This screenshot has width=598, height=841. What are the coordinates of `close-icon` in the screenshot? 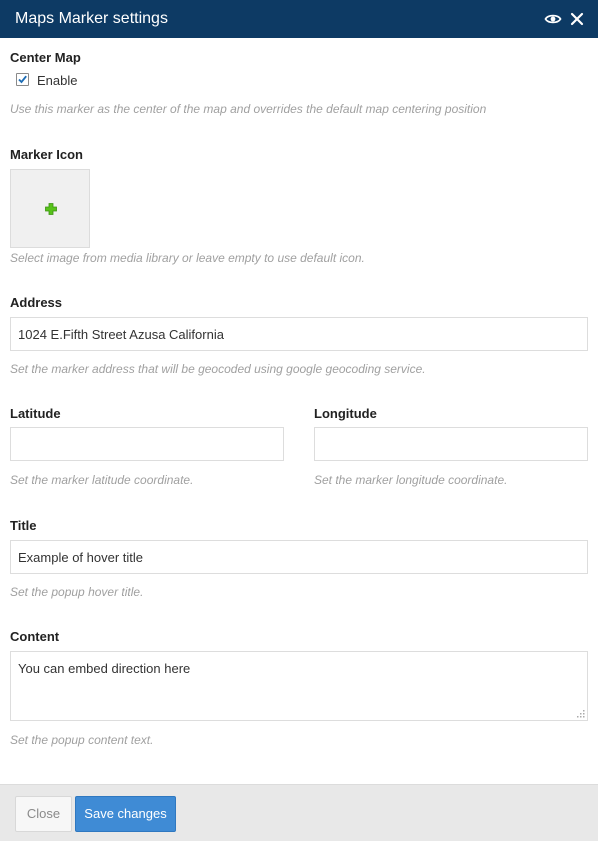 It's located at (577, 19).